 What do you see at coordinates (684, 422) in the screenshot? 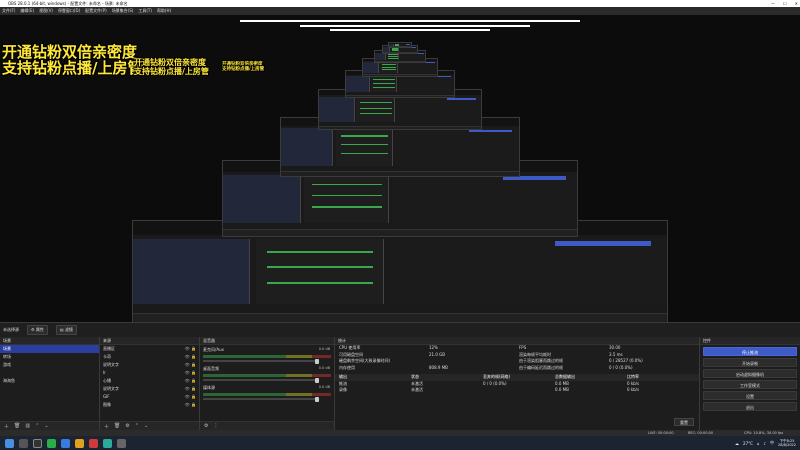
I see `reset-button: 重置` at bounding box center [684, 422].